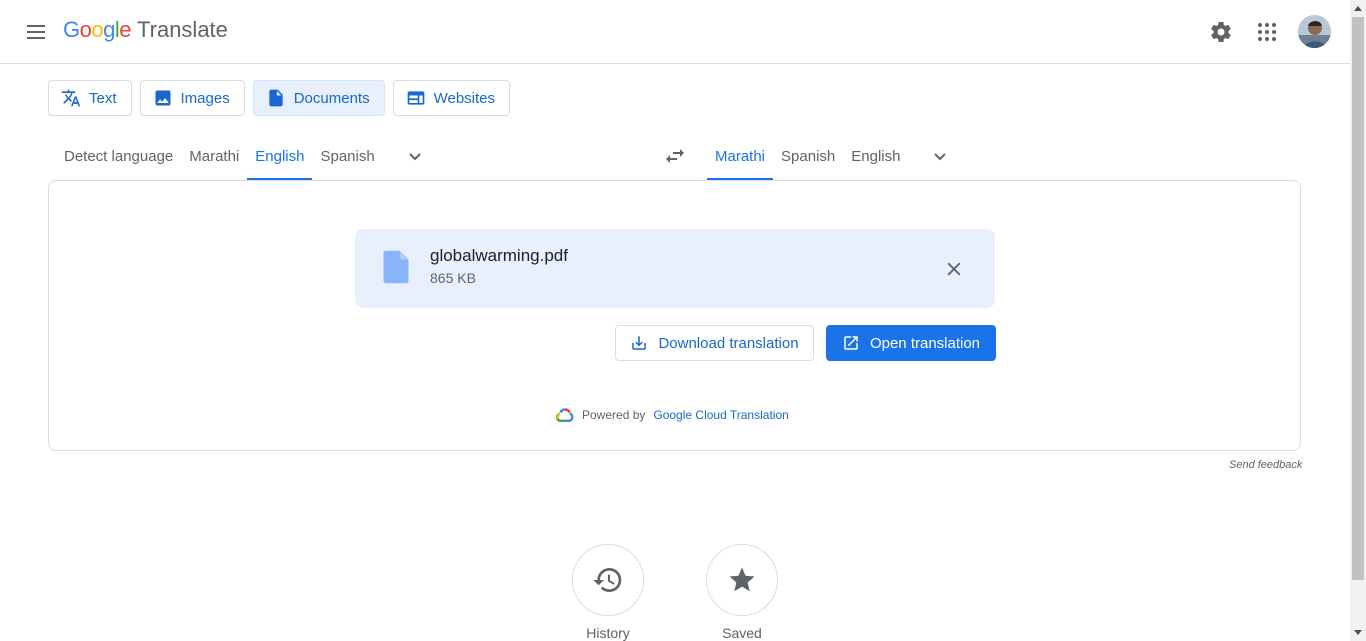 This screenshot has height=641, width=1366. I want to click on history-circle, so click(608, 580).